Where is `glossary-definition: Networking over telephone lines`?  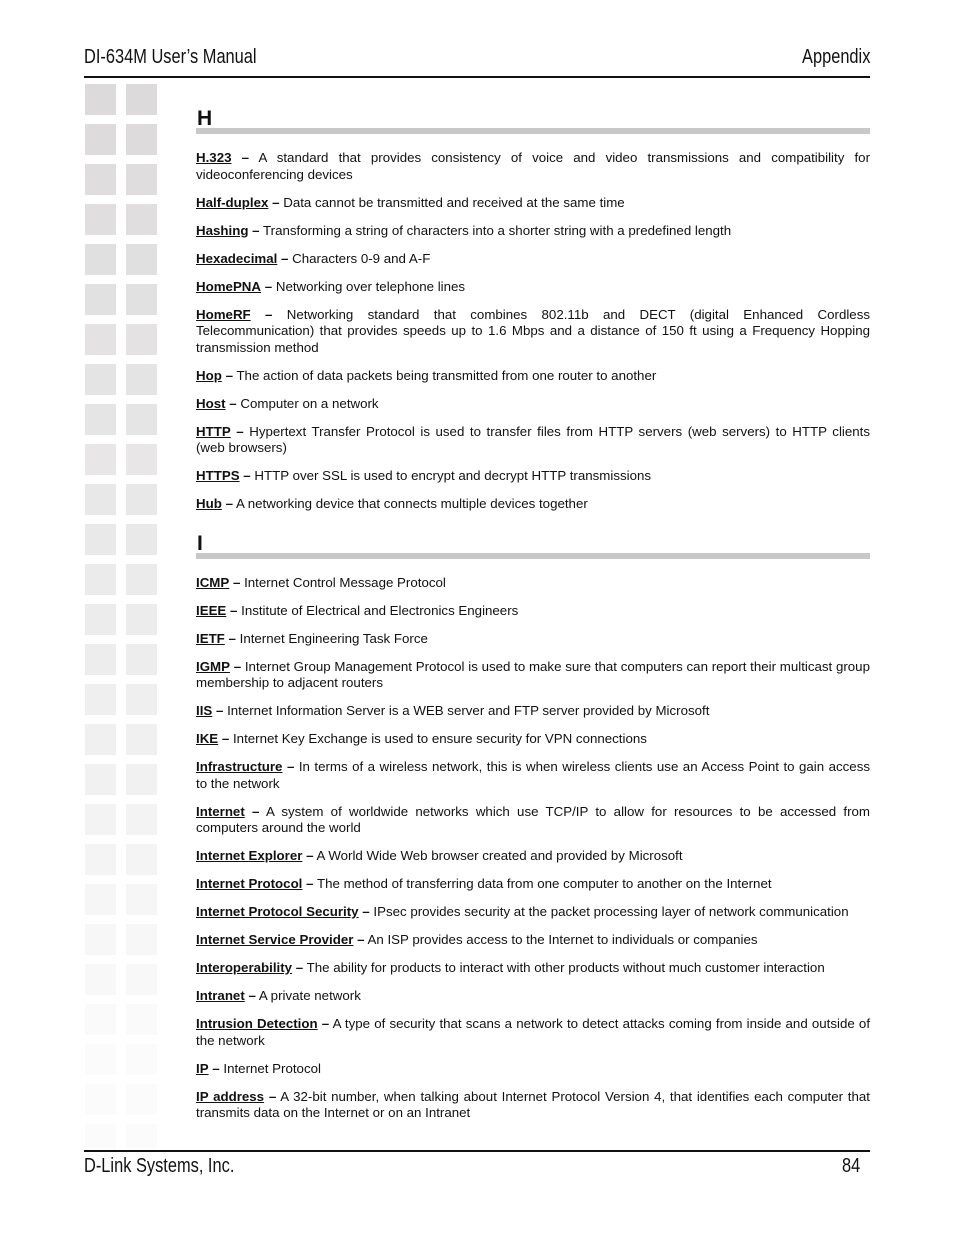 glossary-definition: Networking over telephone lines is located at coordinates (370, 286).